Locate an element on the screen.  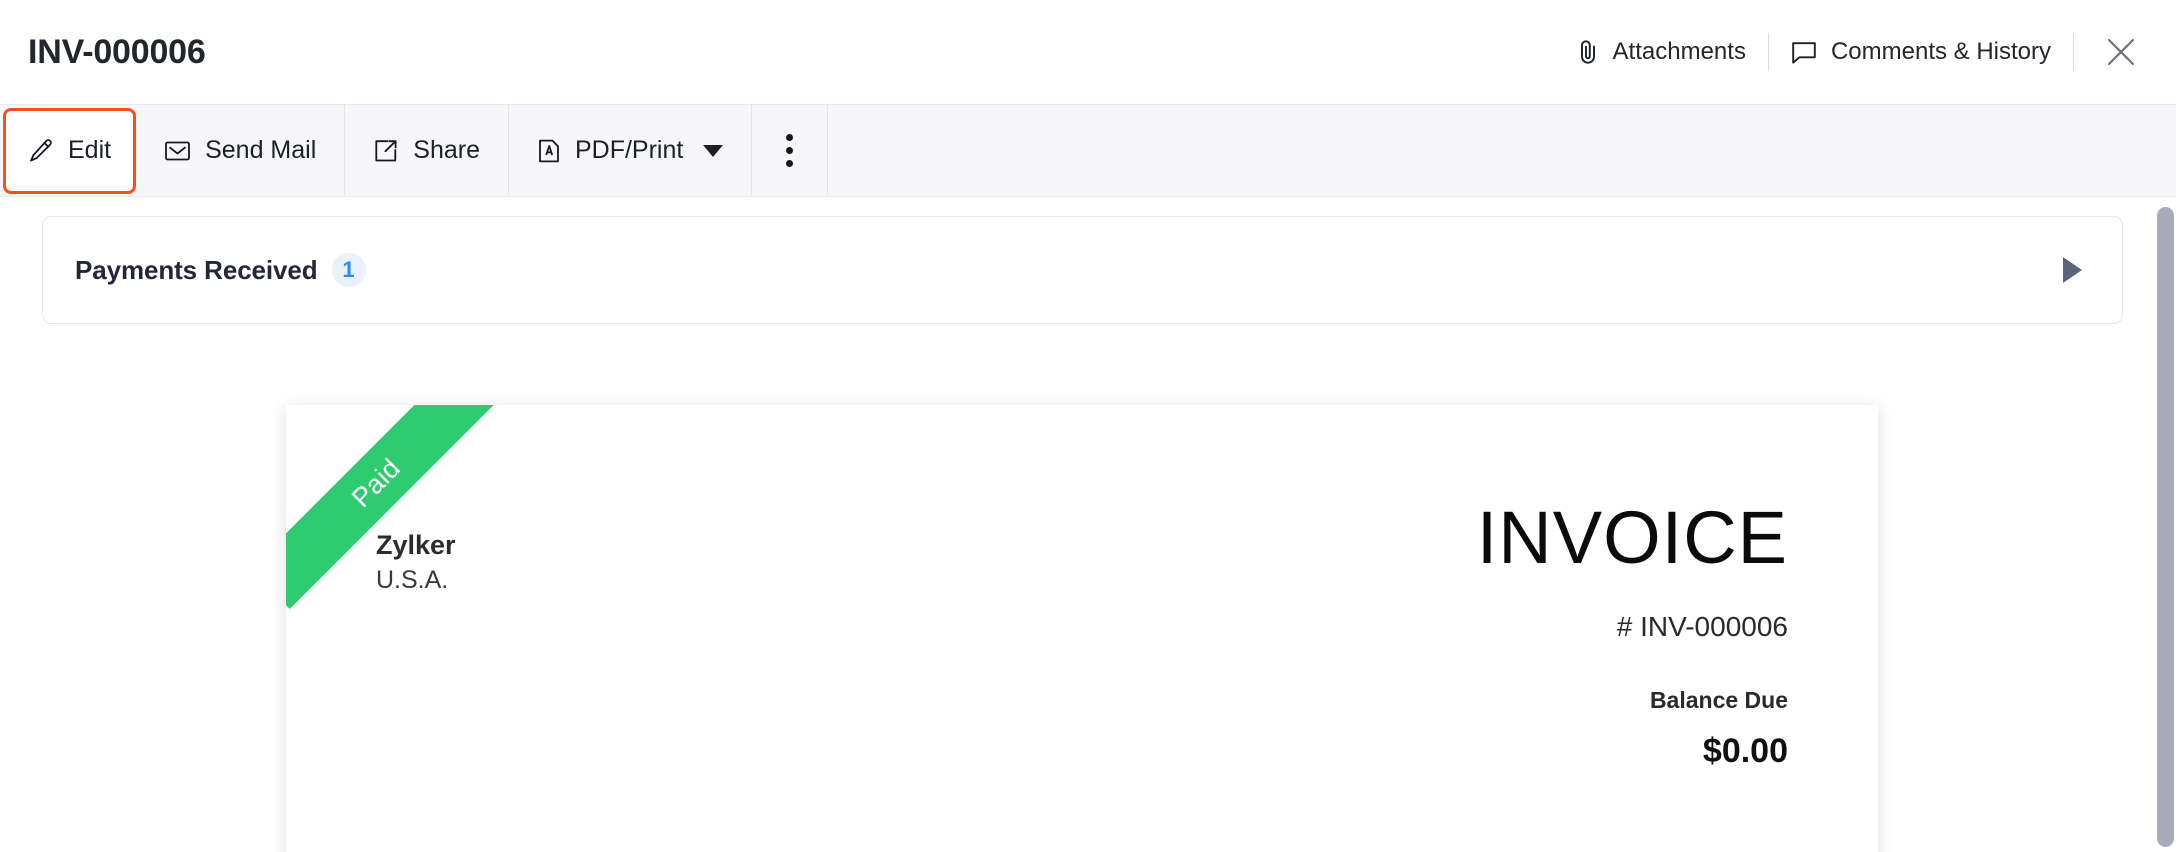
page-title: INV-000006 is located at coordinates (117, 52).